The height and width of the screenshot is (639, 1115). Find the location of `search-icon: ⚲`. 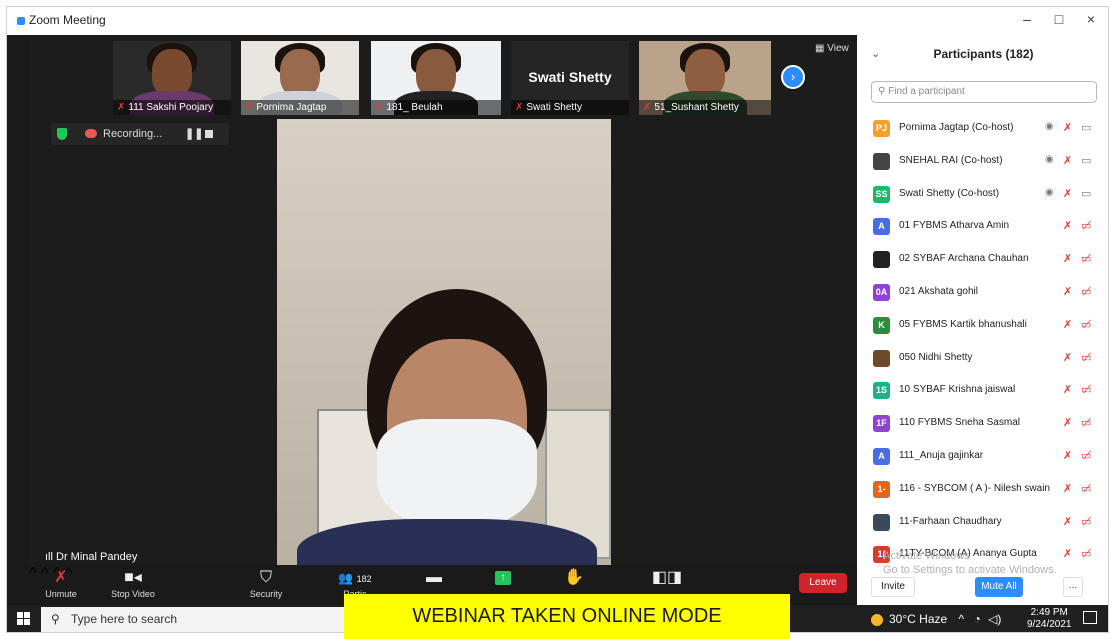

search-icon: ⚲ is located at coordinates (55, 619).